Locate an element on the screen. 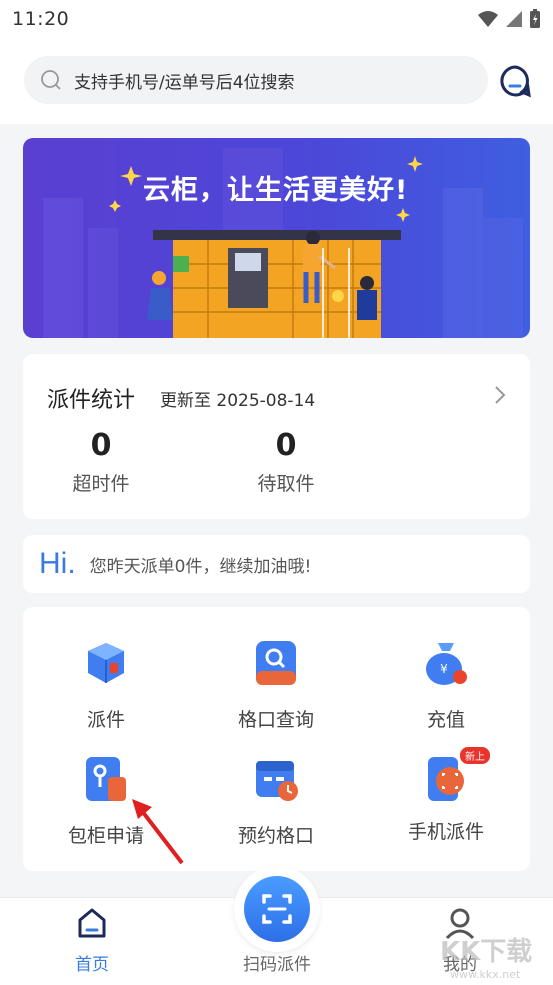  home-icon is located at coordinates (92, 923).